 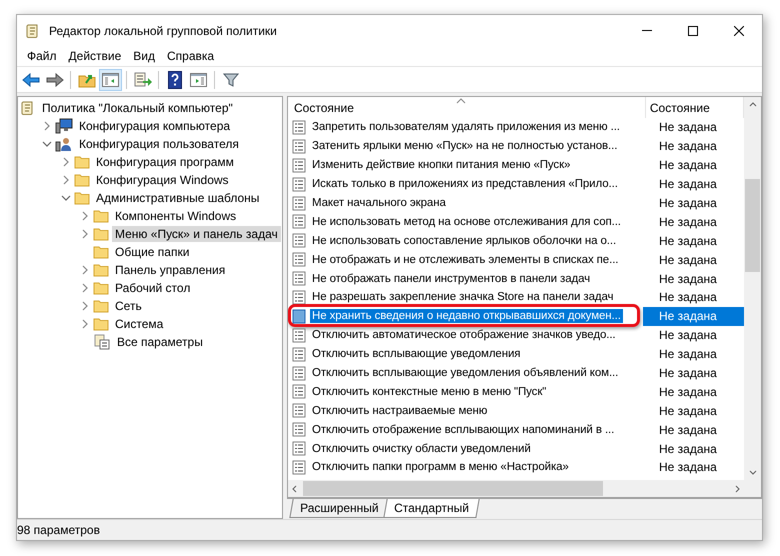 What do you see at coordinates (170, 270) in the screenshot?
I see `tree-item: Панель управления` at bounding box center [170, 270].